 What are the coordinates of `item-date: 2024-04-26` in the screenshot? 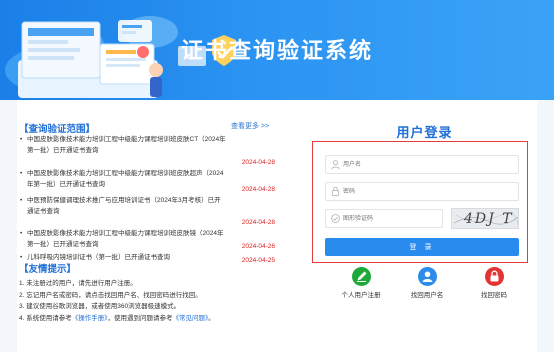 It's located at (258, 246).